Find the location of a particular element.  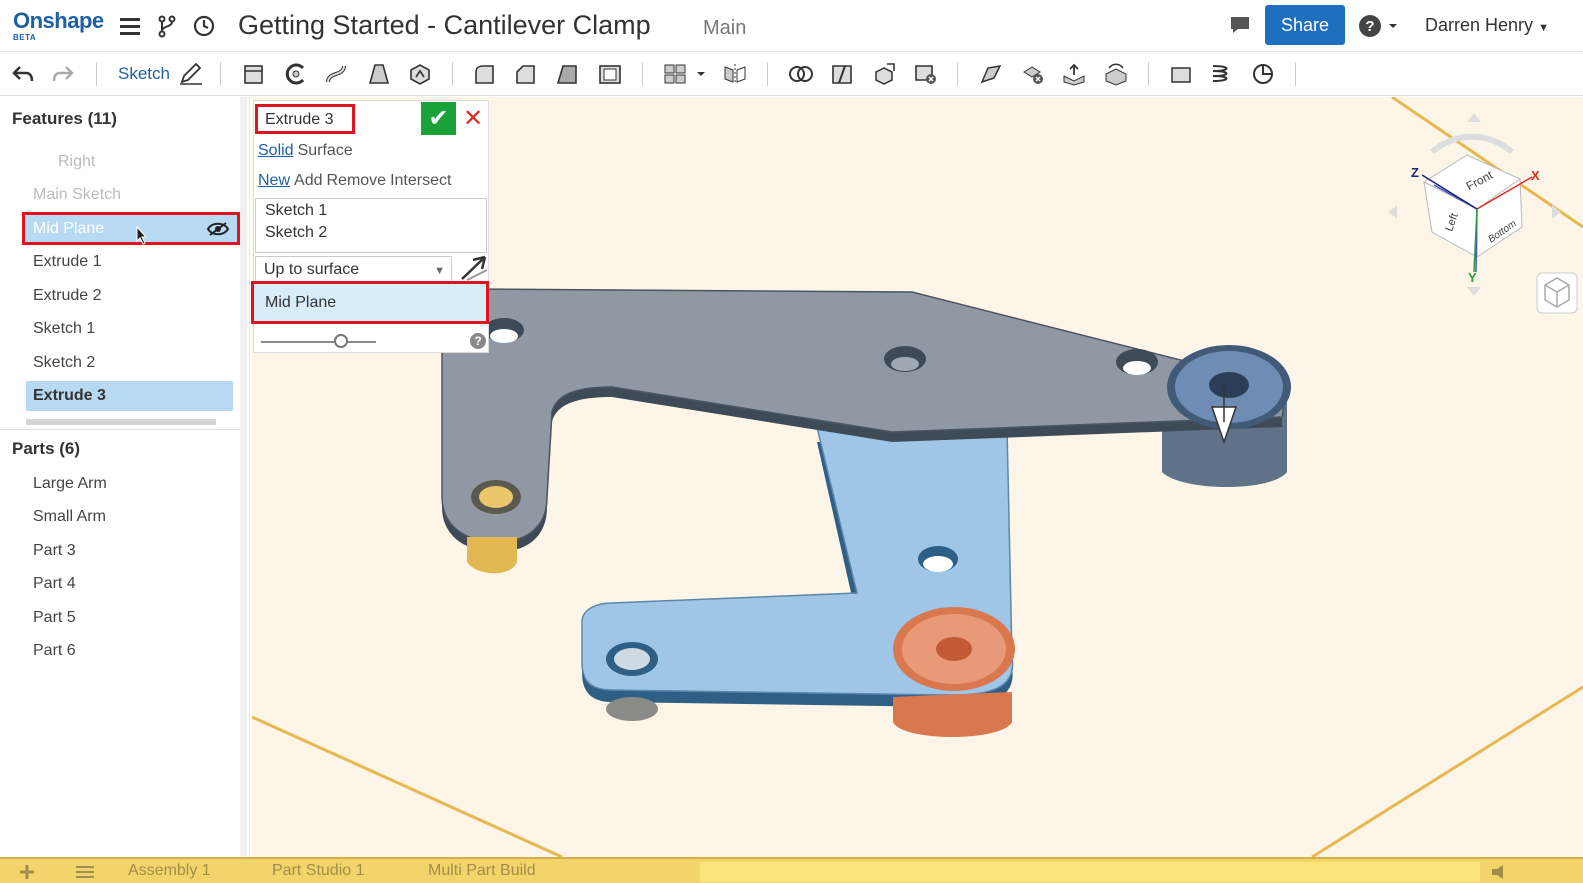

comment-icon is located at coordinates (1240, 25).